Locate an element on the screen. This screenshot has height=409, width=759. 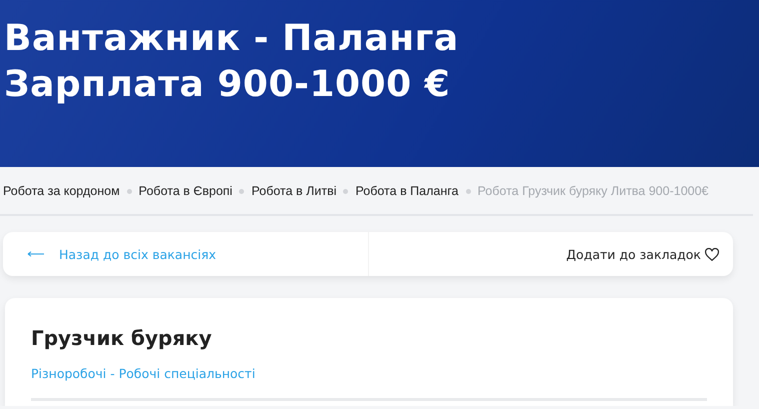
breadcrumb-current: Робота Грузчик буряку Литва 900-1000€ is located at coordinates (593, 191).